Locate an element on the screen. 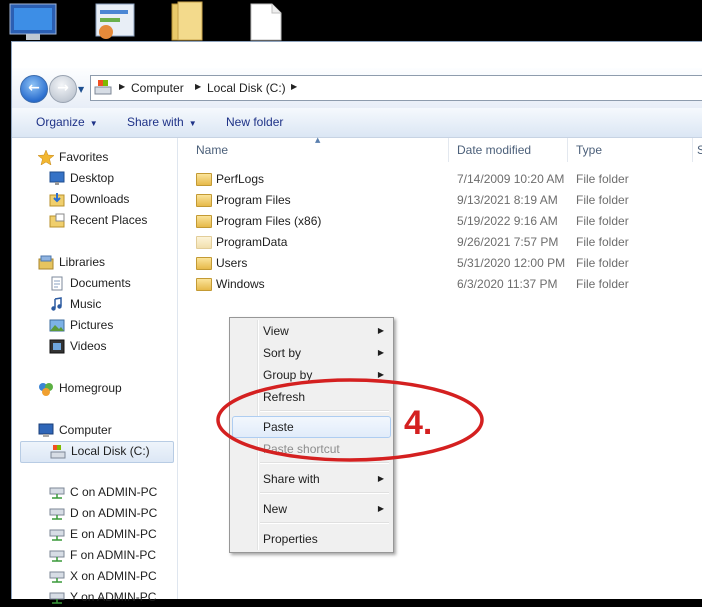  nav-label: C on ADMIN-PC is located at coordinates (114, 492).